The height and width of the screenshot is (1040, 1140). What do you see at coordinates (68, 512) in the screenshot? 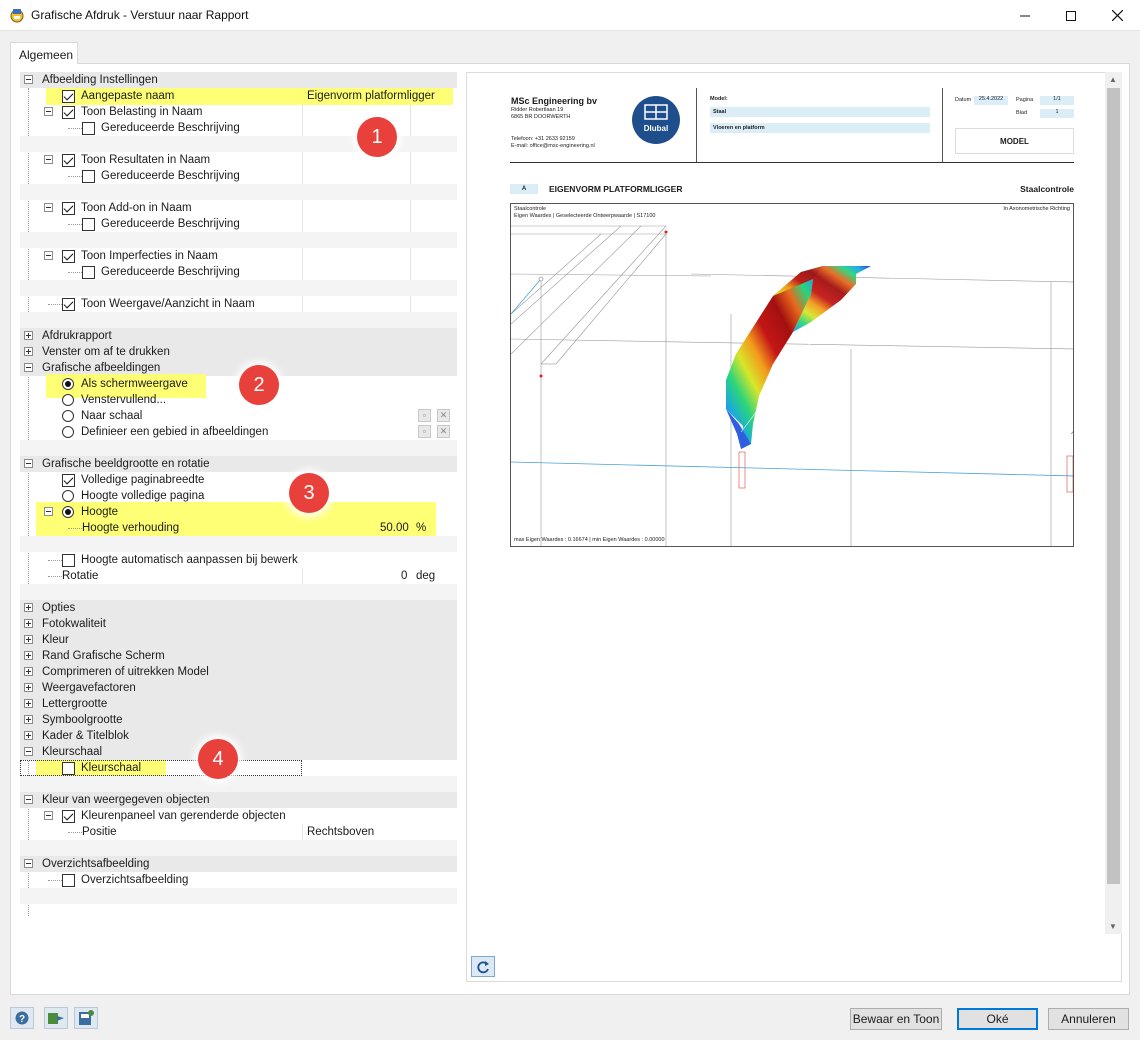
I see `radio-hoogte` at bounding box center [68, 512].